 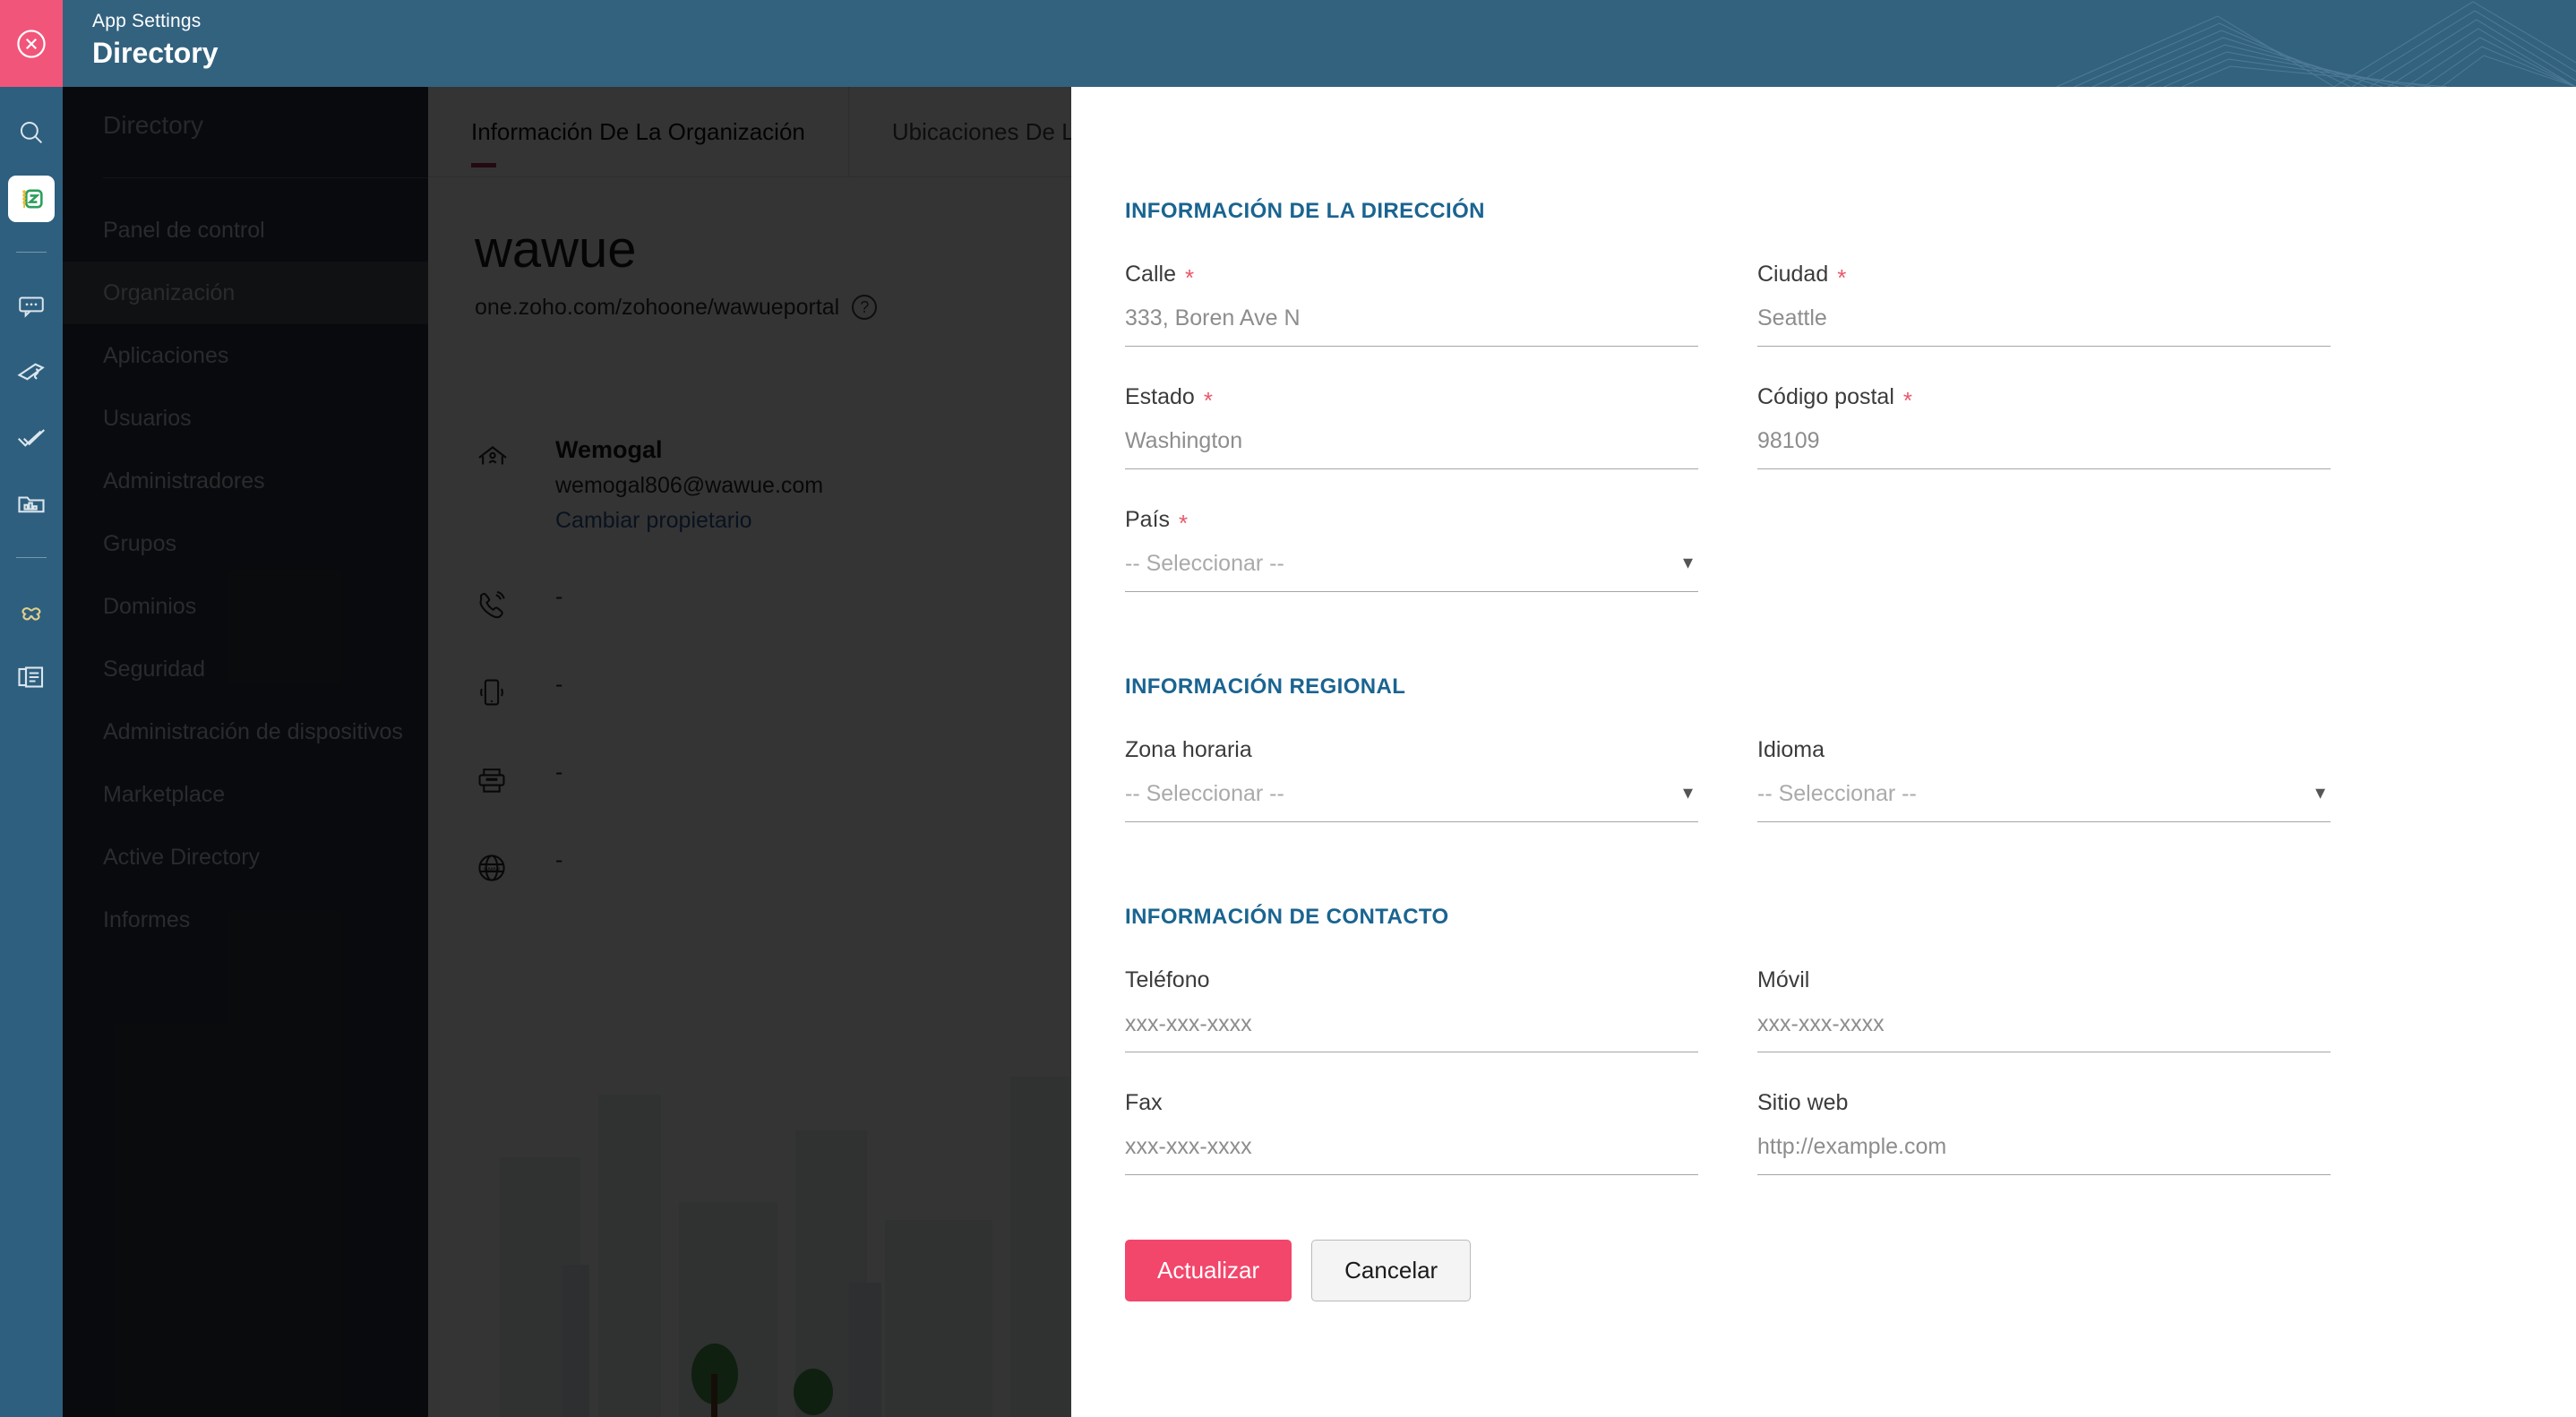 I want to click on field-calle: Calle * 333, Boren Ave N, so click(x=1411, y=304).